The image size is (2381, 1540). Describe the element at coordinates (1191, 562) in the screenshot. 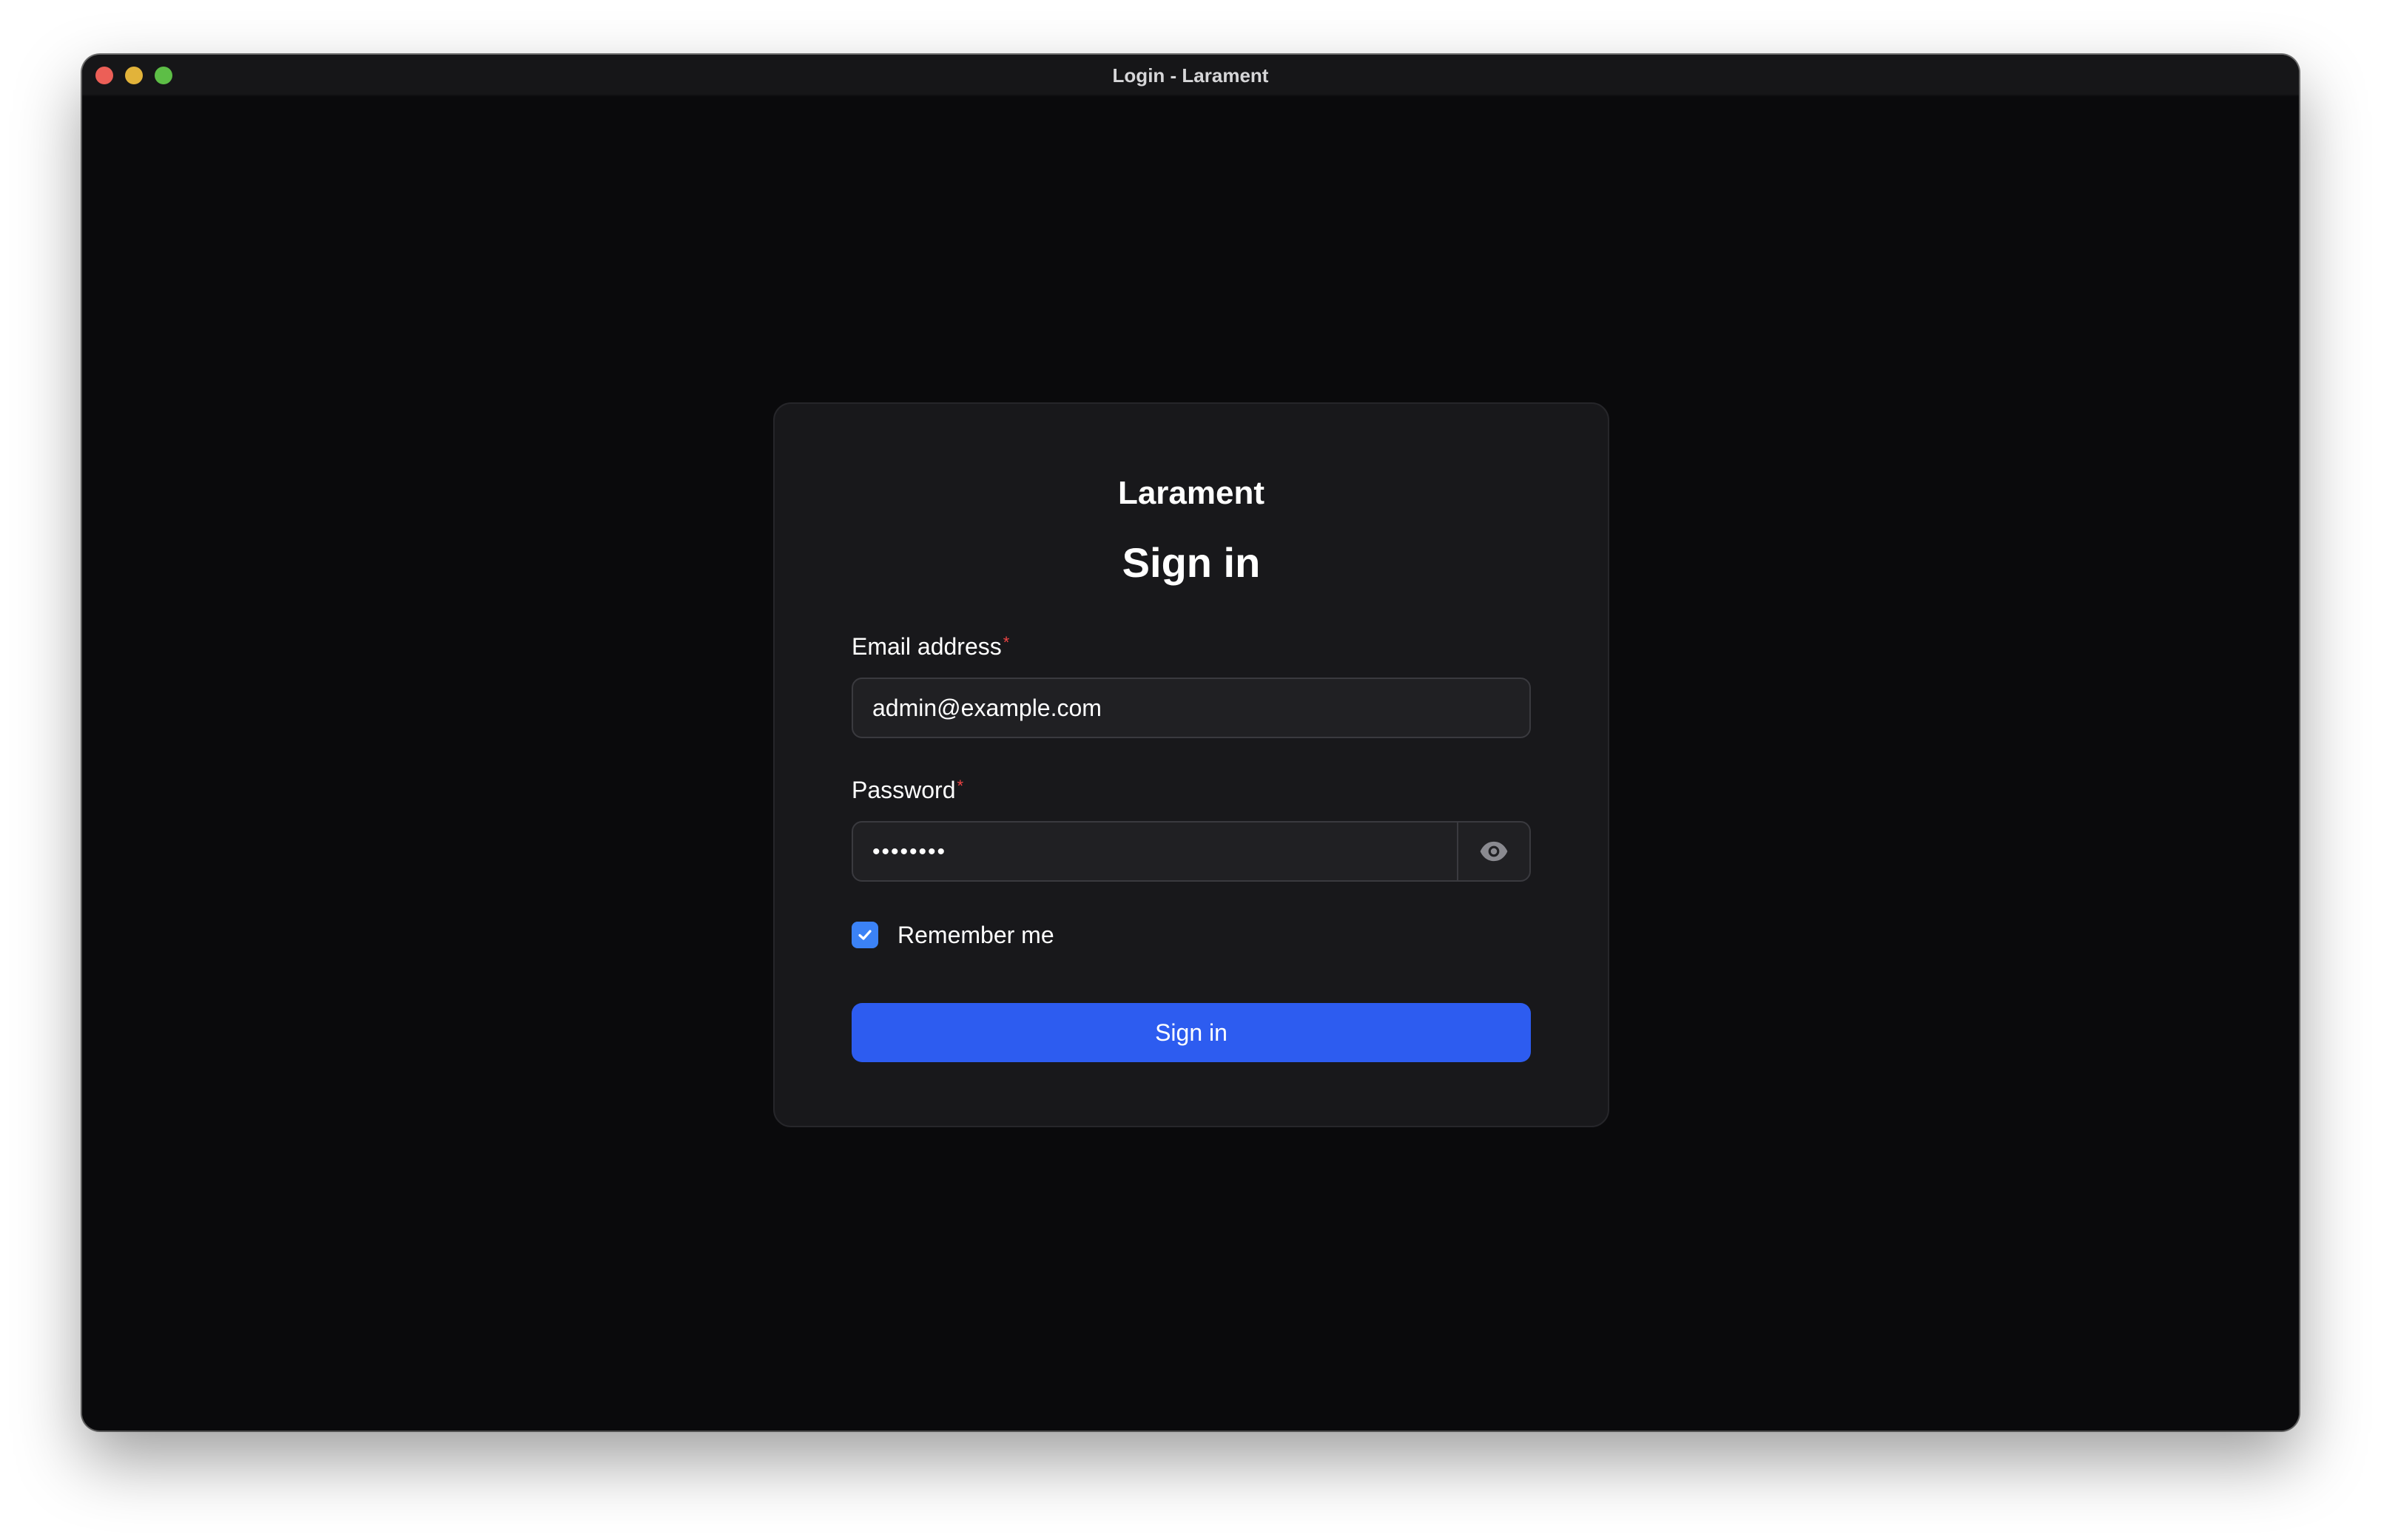

I see `page-title: Sign in` at that location.